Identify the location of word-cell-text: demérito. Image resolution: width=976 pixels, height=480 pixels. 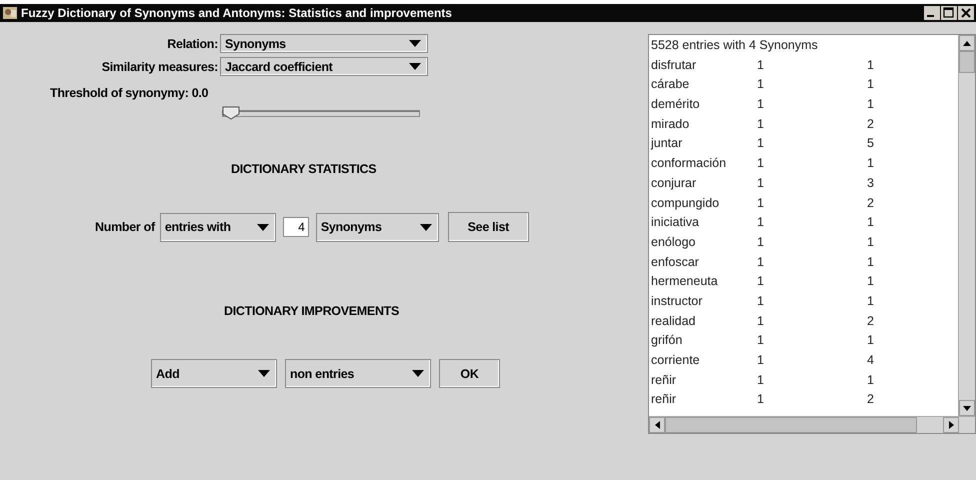
(676, 105).